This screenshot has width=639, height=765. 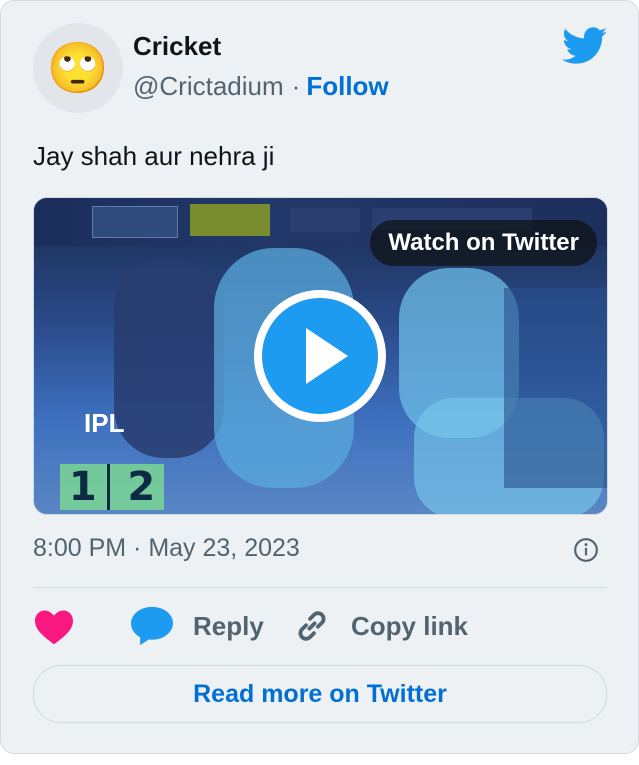 I want to click on copy-link-label: Copy link, so click(x=410, y=625).